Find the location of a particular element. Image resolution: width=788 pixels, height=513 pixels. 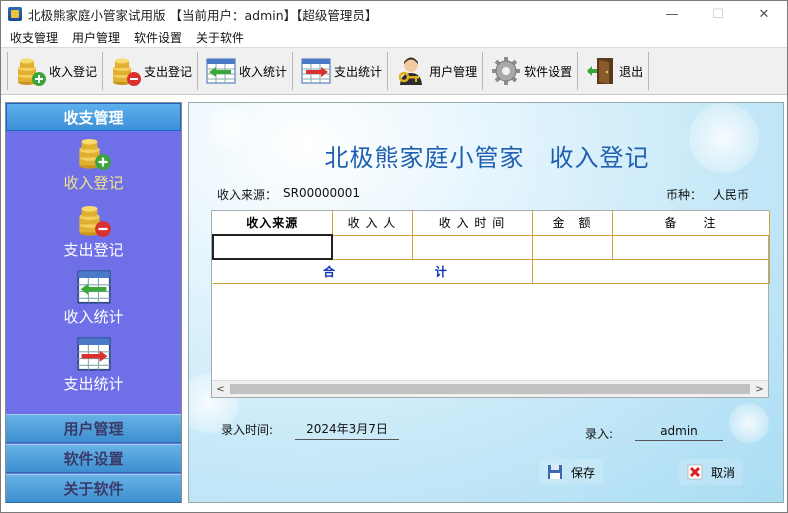

toolbar-expense-register-button: 支出登记 is located at coordinates (150, 71).